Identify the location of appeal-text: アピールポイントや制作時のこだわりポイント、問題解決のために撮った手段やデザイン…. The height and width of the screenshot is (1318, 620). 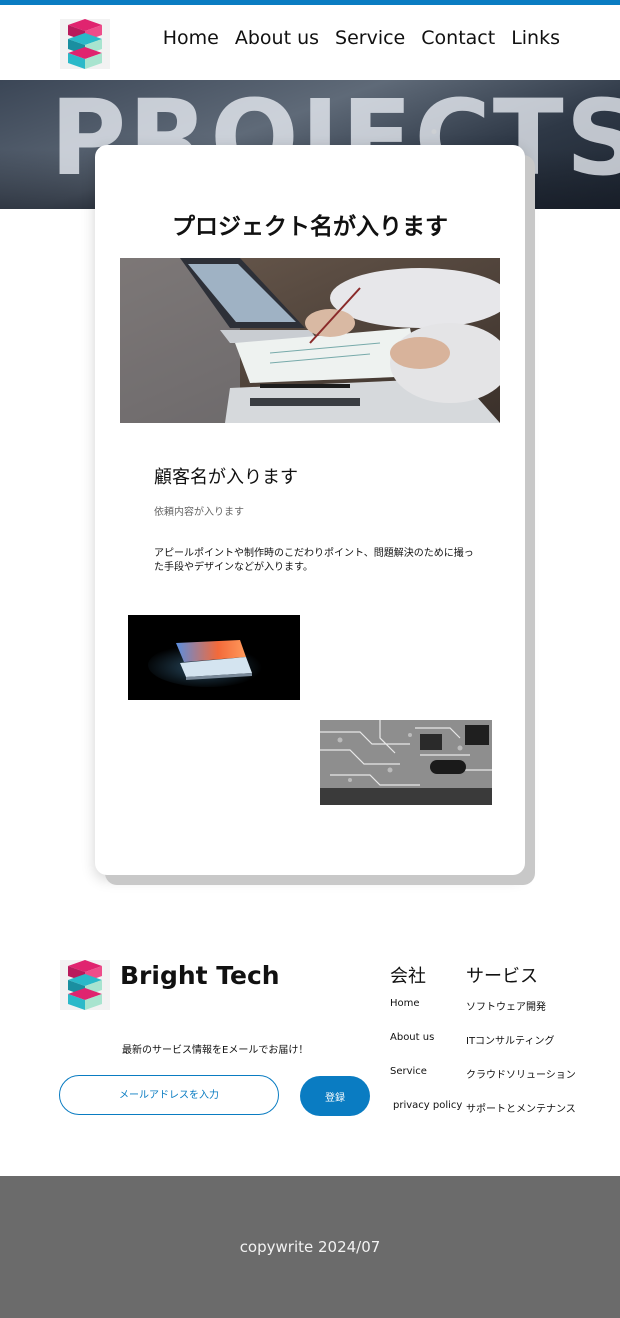
(314, 560).